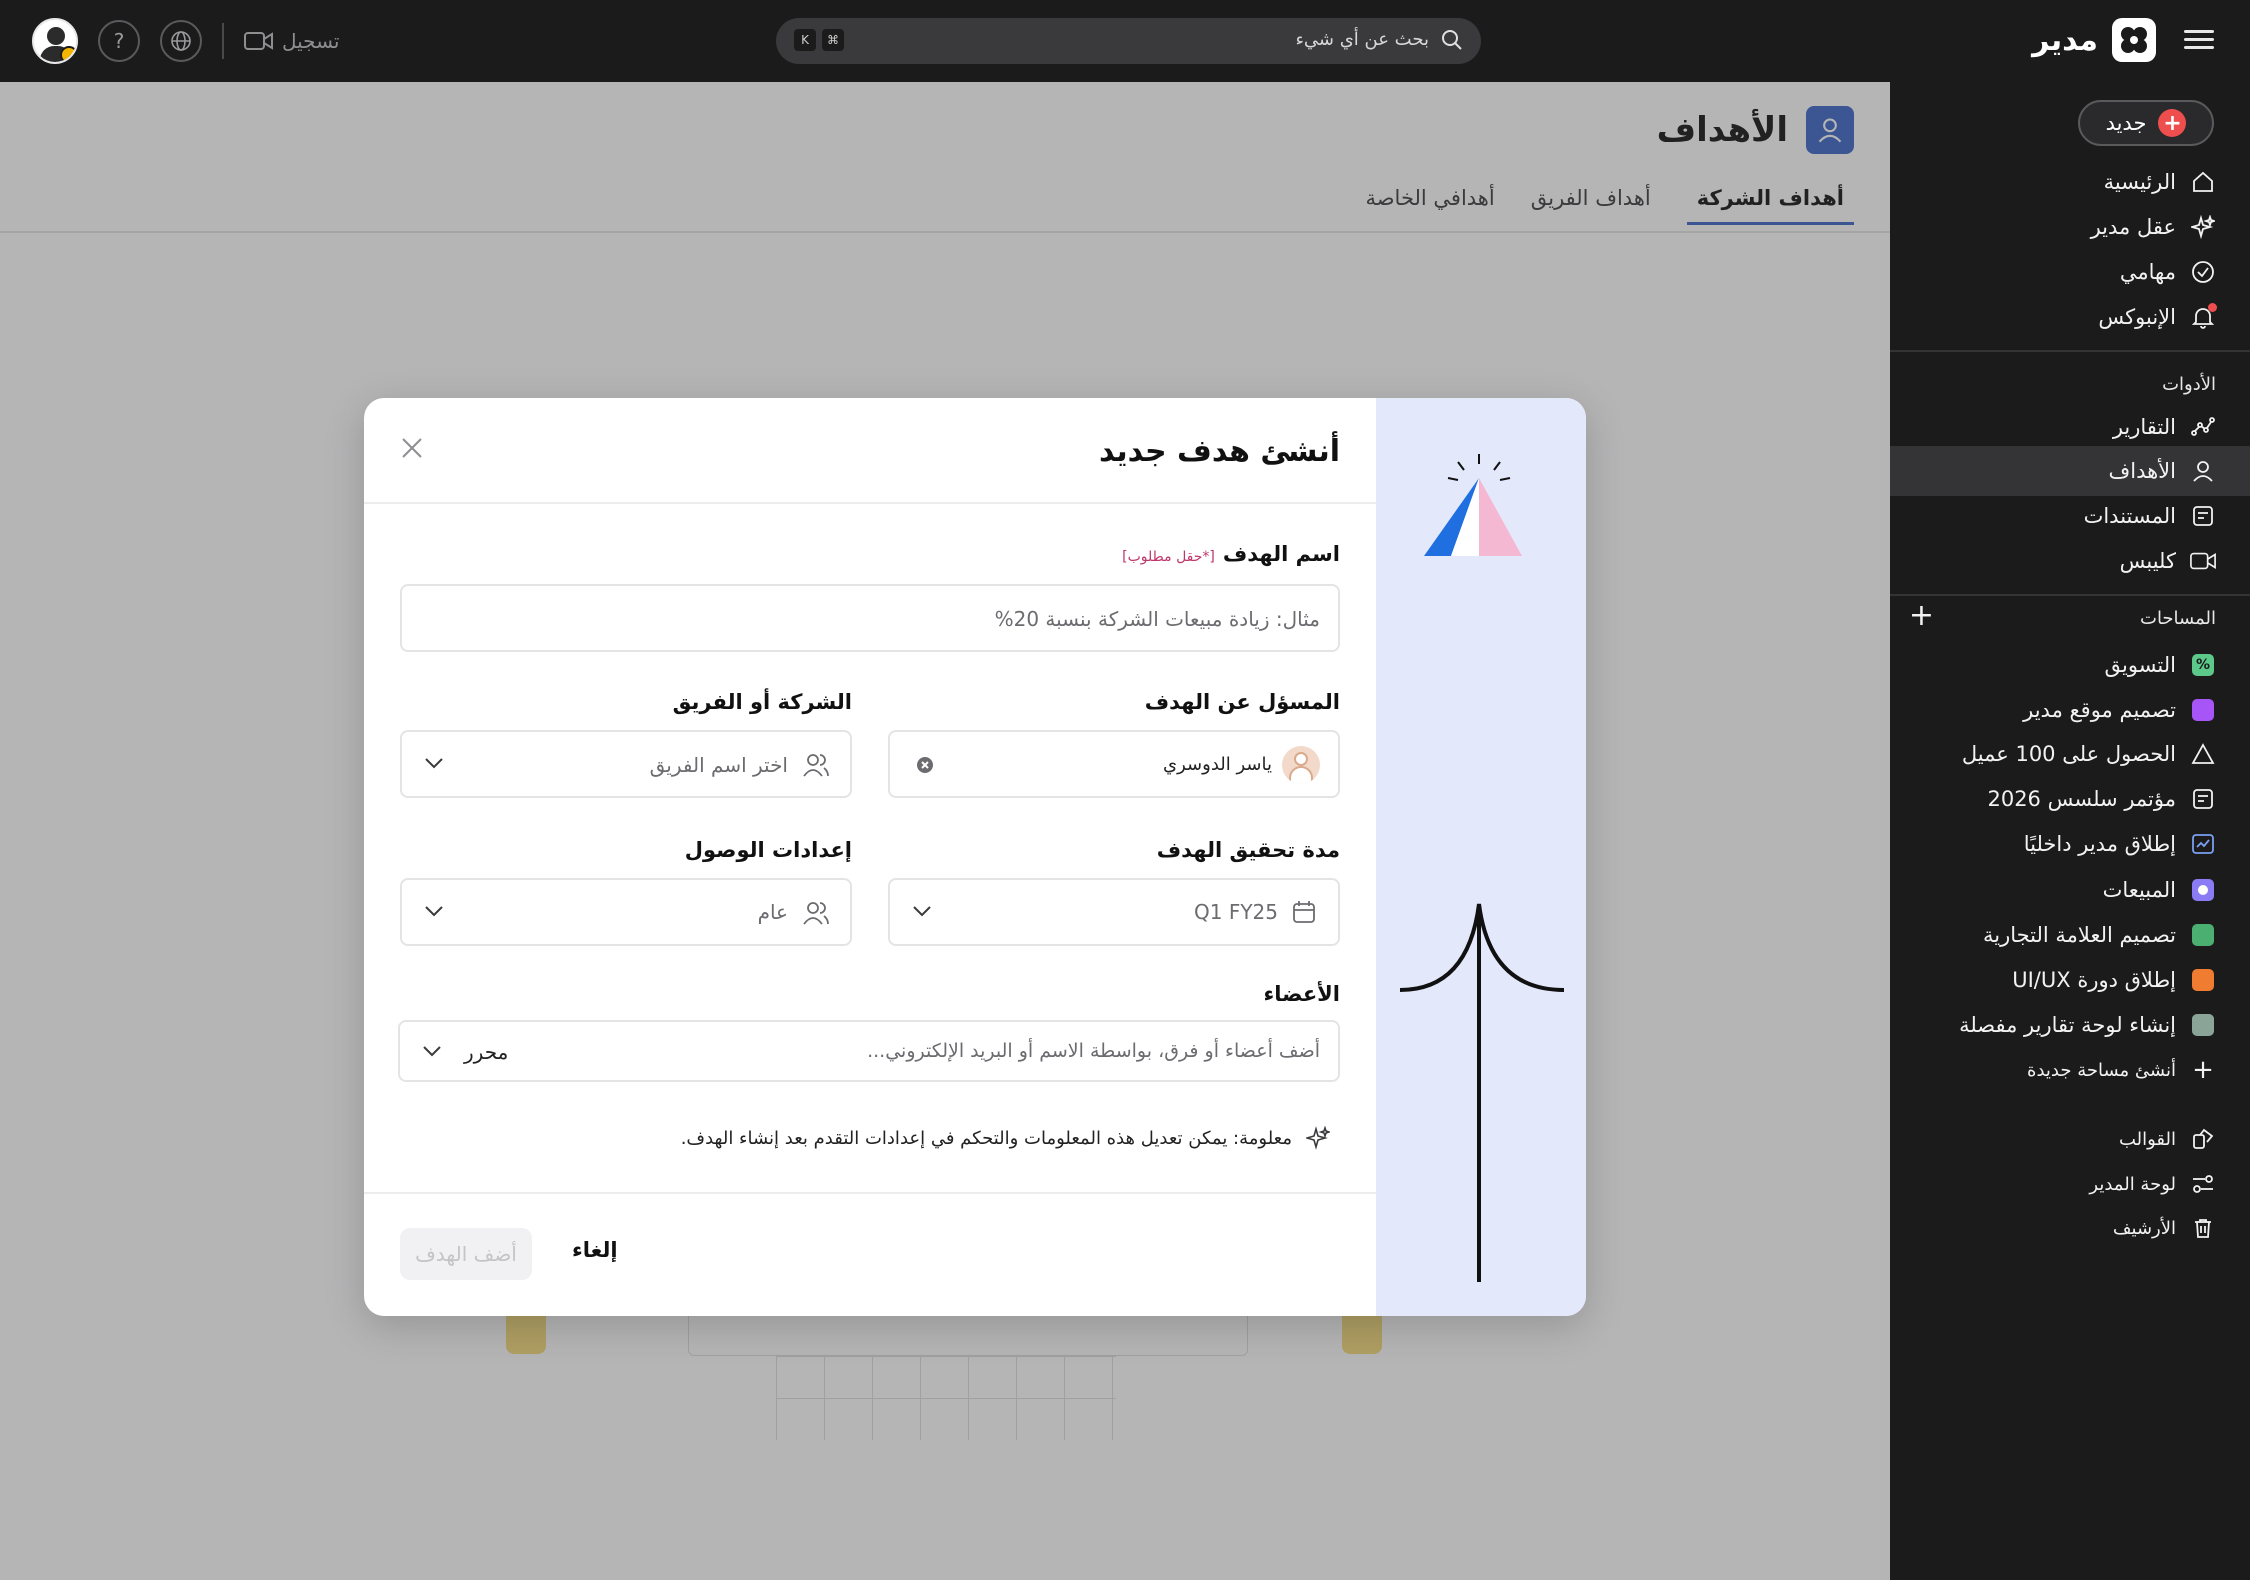 Image resolution: width=2250 pixels, height=1580 pixels. What do you see at coordinates (816, 913) in the screenshot?
I see `users-icon` at bounding box center [816, 913].